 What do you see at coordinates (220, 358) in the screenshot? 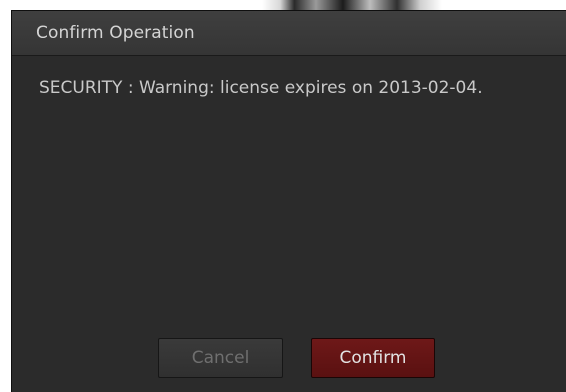
I see `cancel-button: Cancel` at bounding box center [220, 358].